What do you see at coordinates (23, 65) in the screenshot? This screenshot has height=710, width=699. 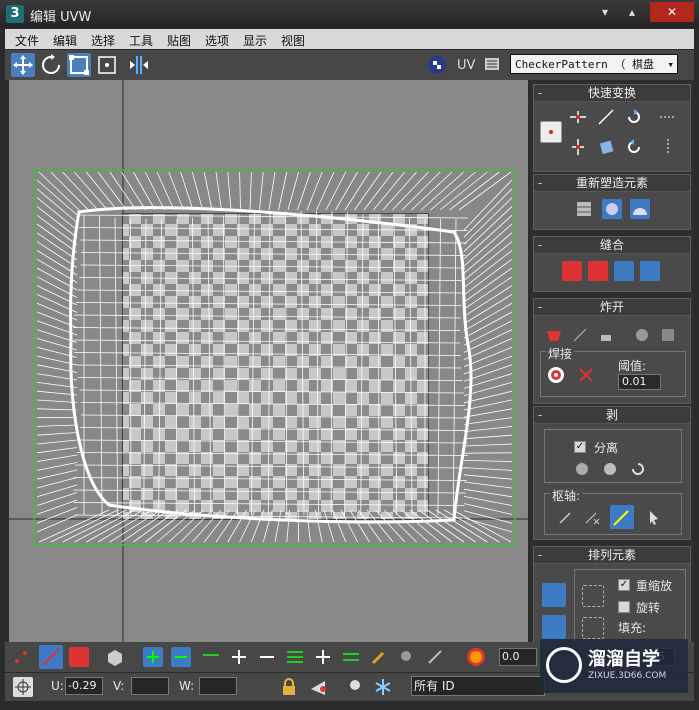 I see `move-icon` at bounding box center [23, 65].